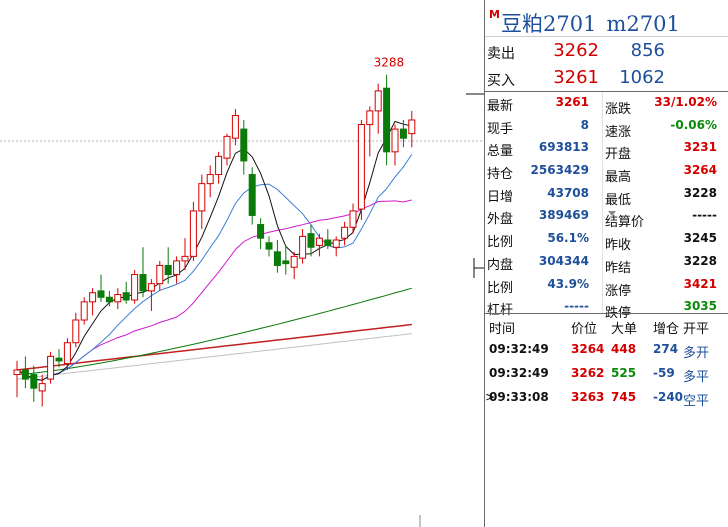  What do you see at coordinates (500, 106) in the screenshot?
I see `stat-label: 最新` at bounding box center [500, 106].